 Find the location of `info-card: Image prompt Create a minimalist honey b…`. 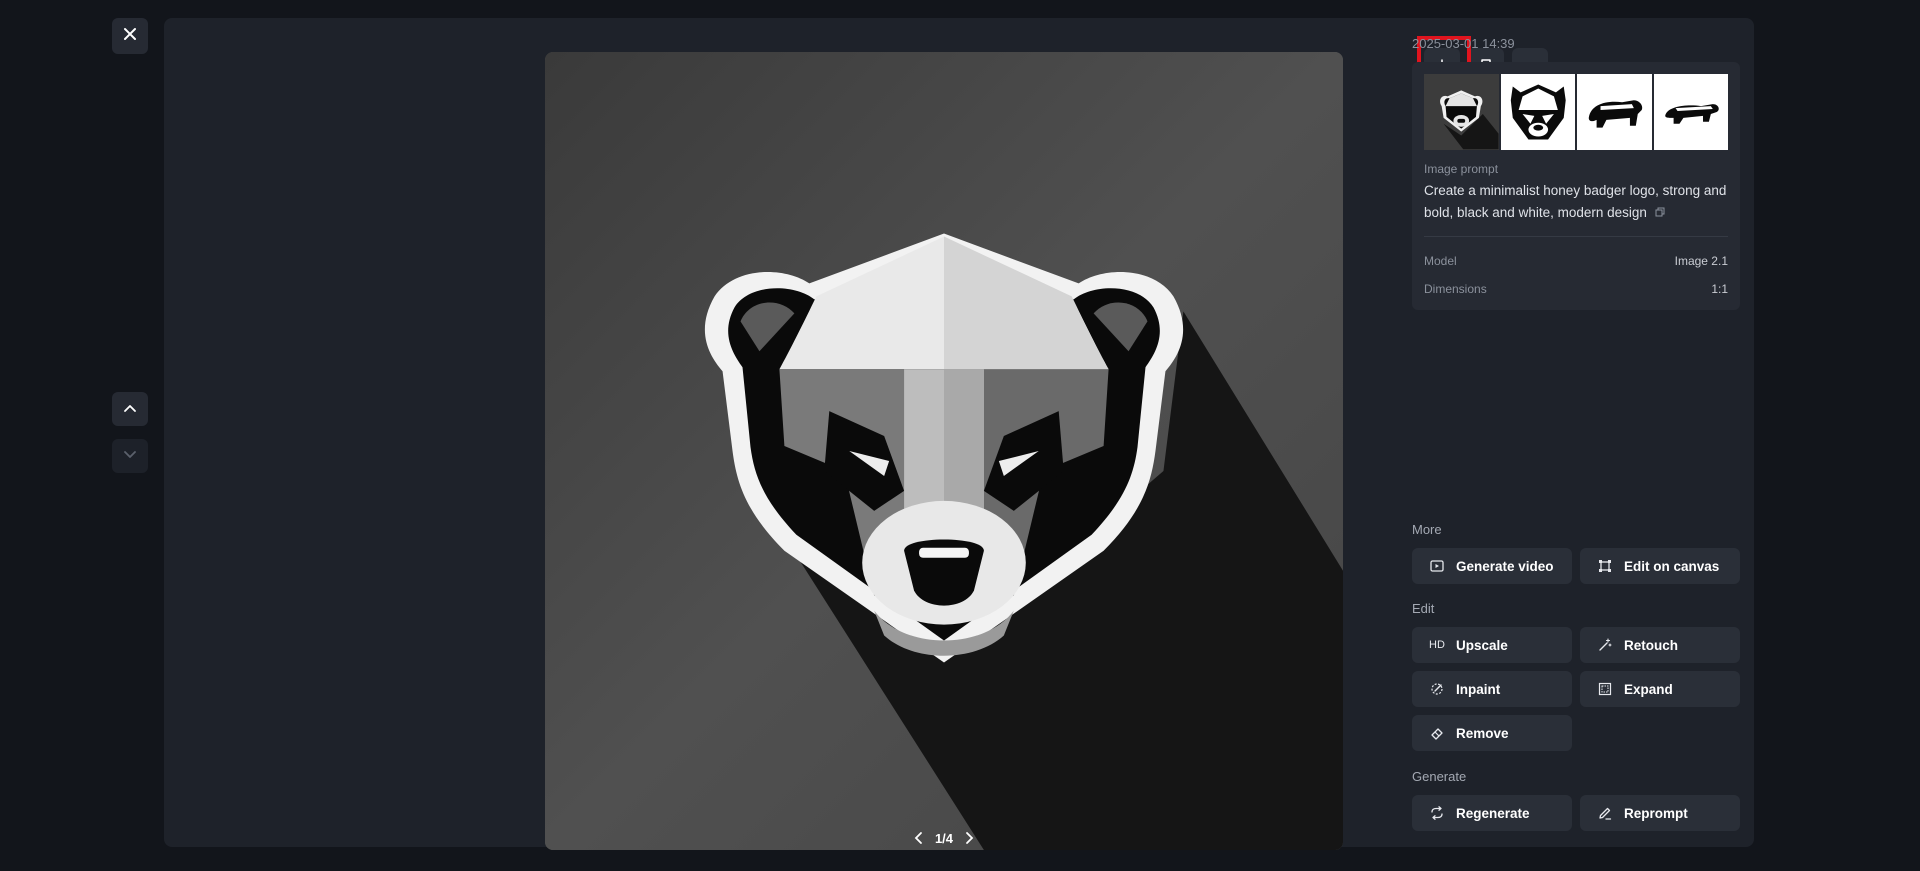

info-card: Image prompt Create a minimalist honey b… is located at coordinates (1576, 186).